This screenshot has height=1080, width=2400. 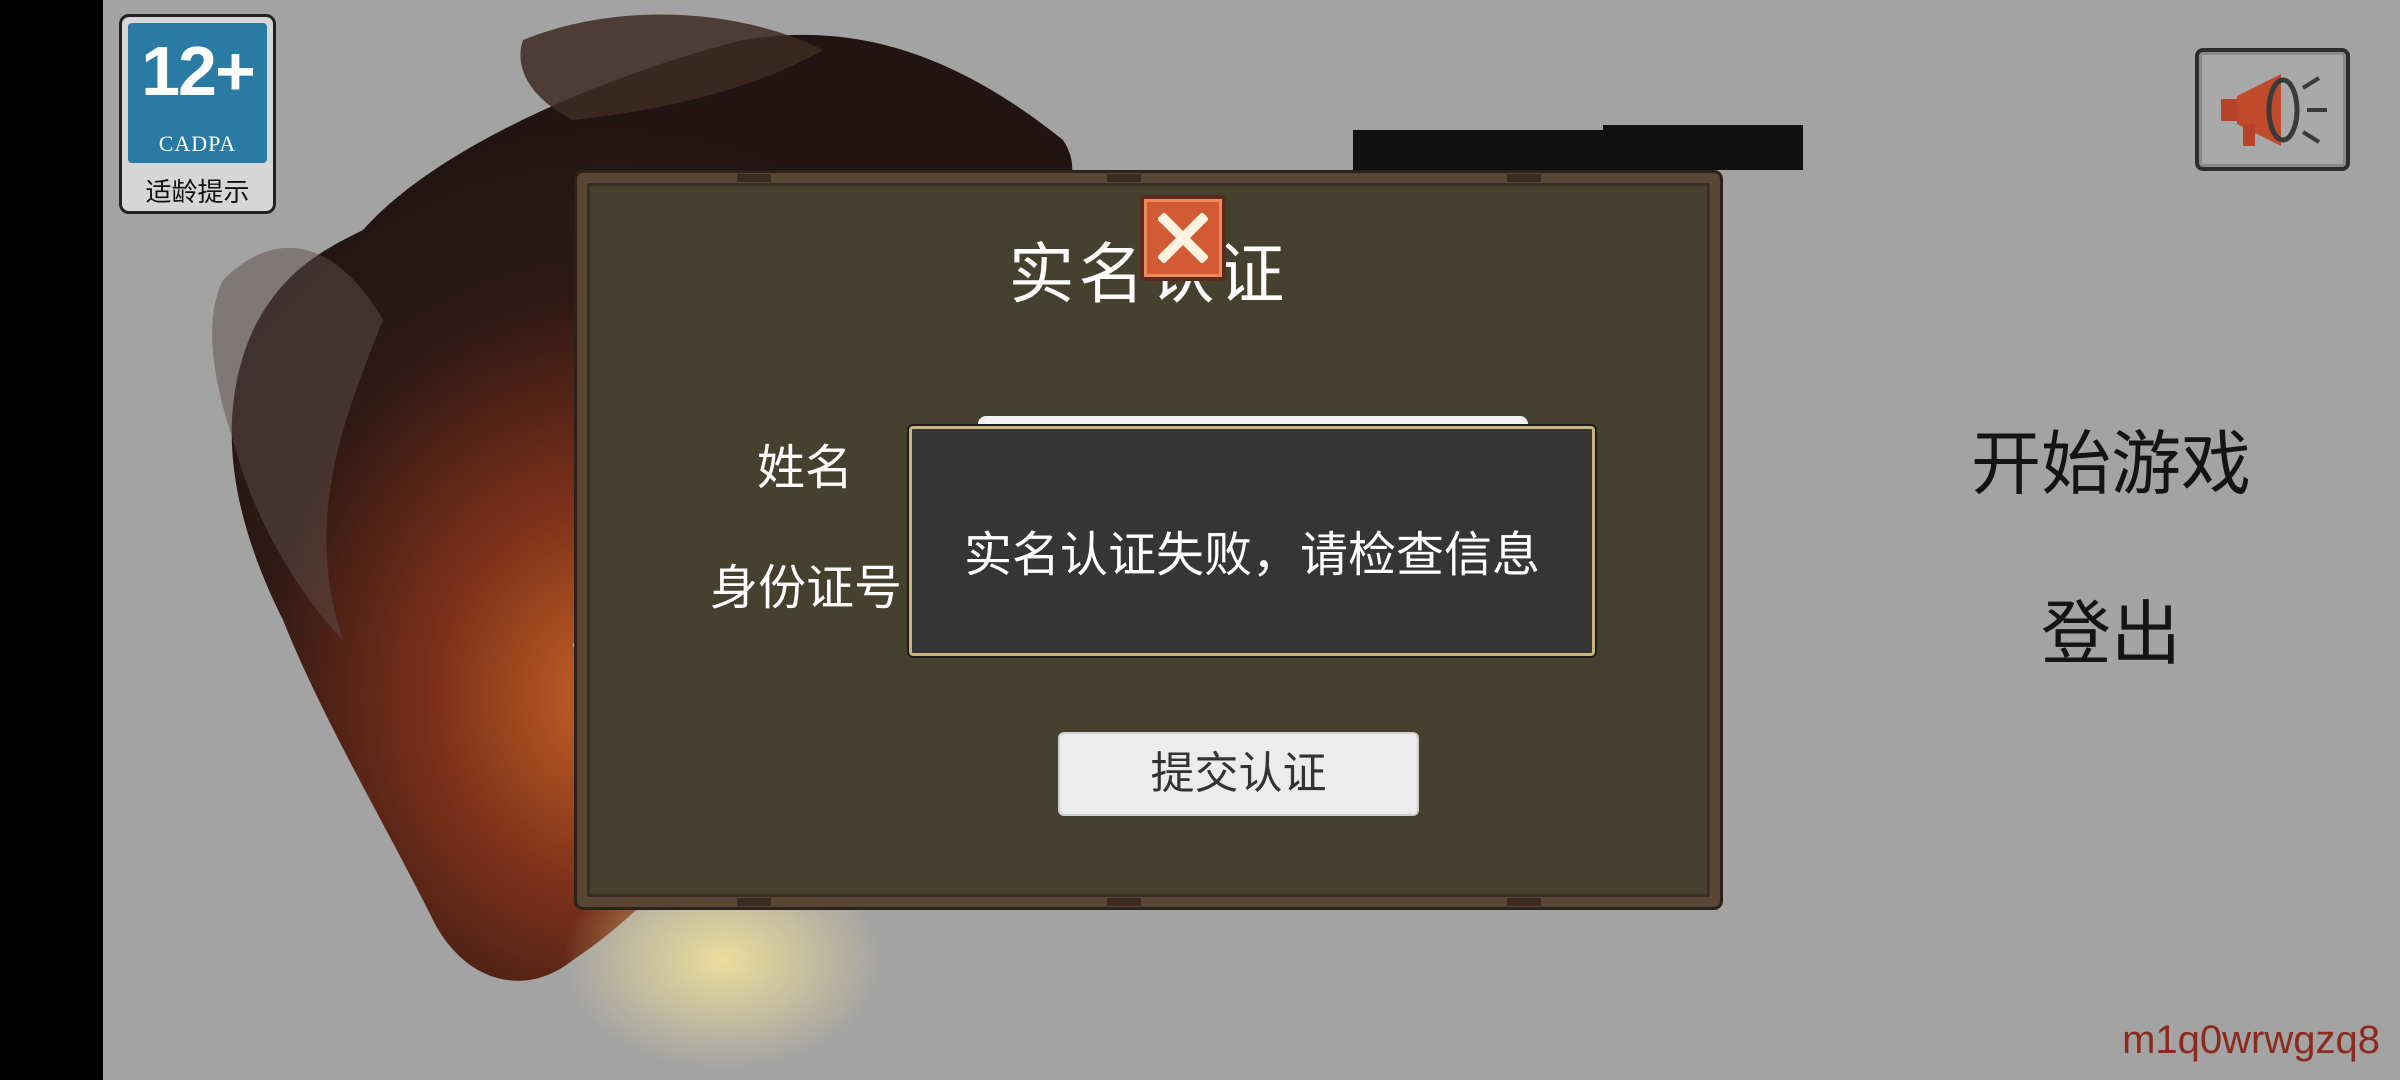 I want to click on age-rating-panel: 12+ CADPA, so click(x=197, y=93).